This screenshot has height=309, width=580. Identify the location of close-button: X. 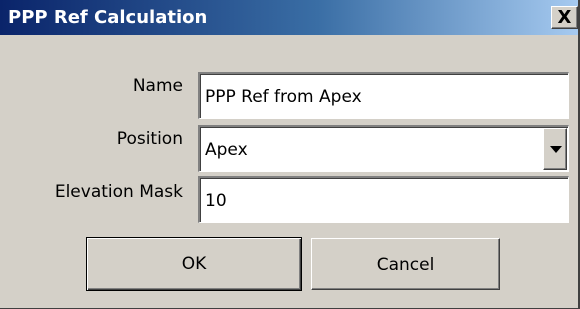
(564, 17).